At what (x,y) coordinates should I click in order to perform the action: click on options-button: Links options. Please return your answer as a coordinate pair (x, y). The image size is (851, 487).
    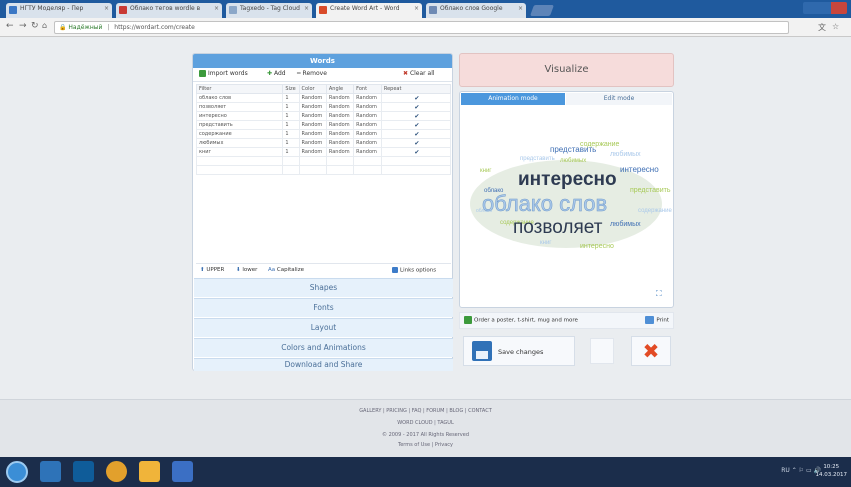
    Looking at the image, I should click on (414, 270).